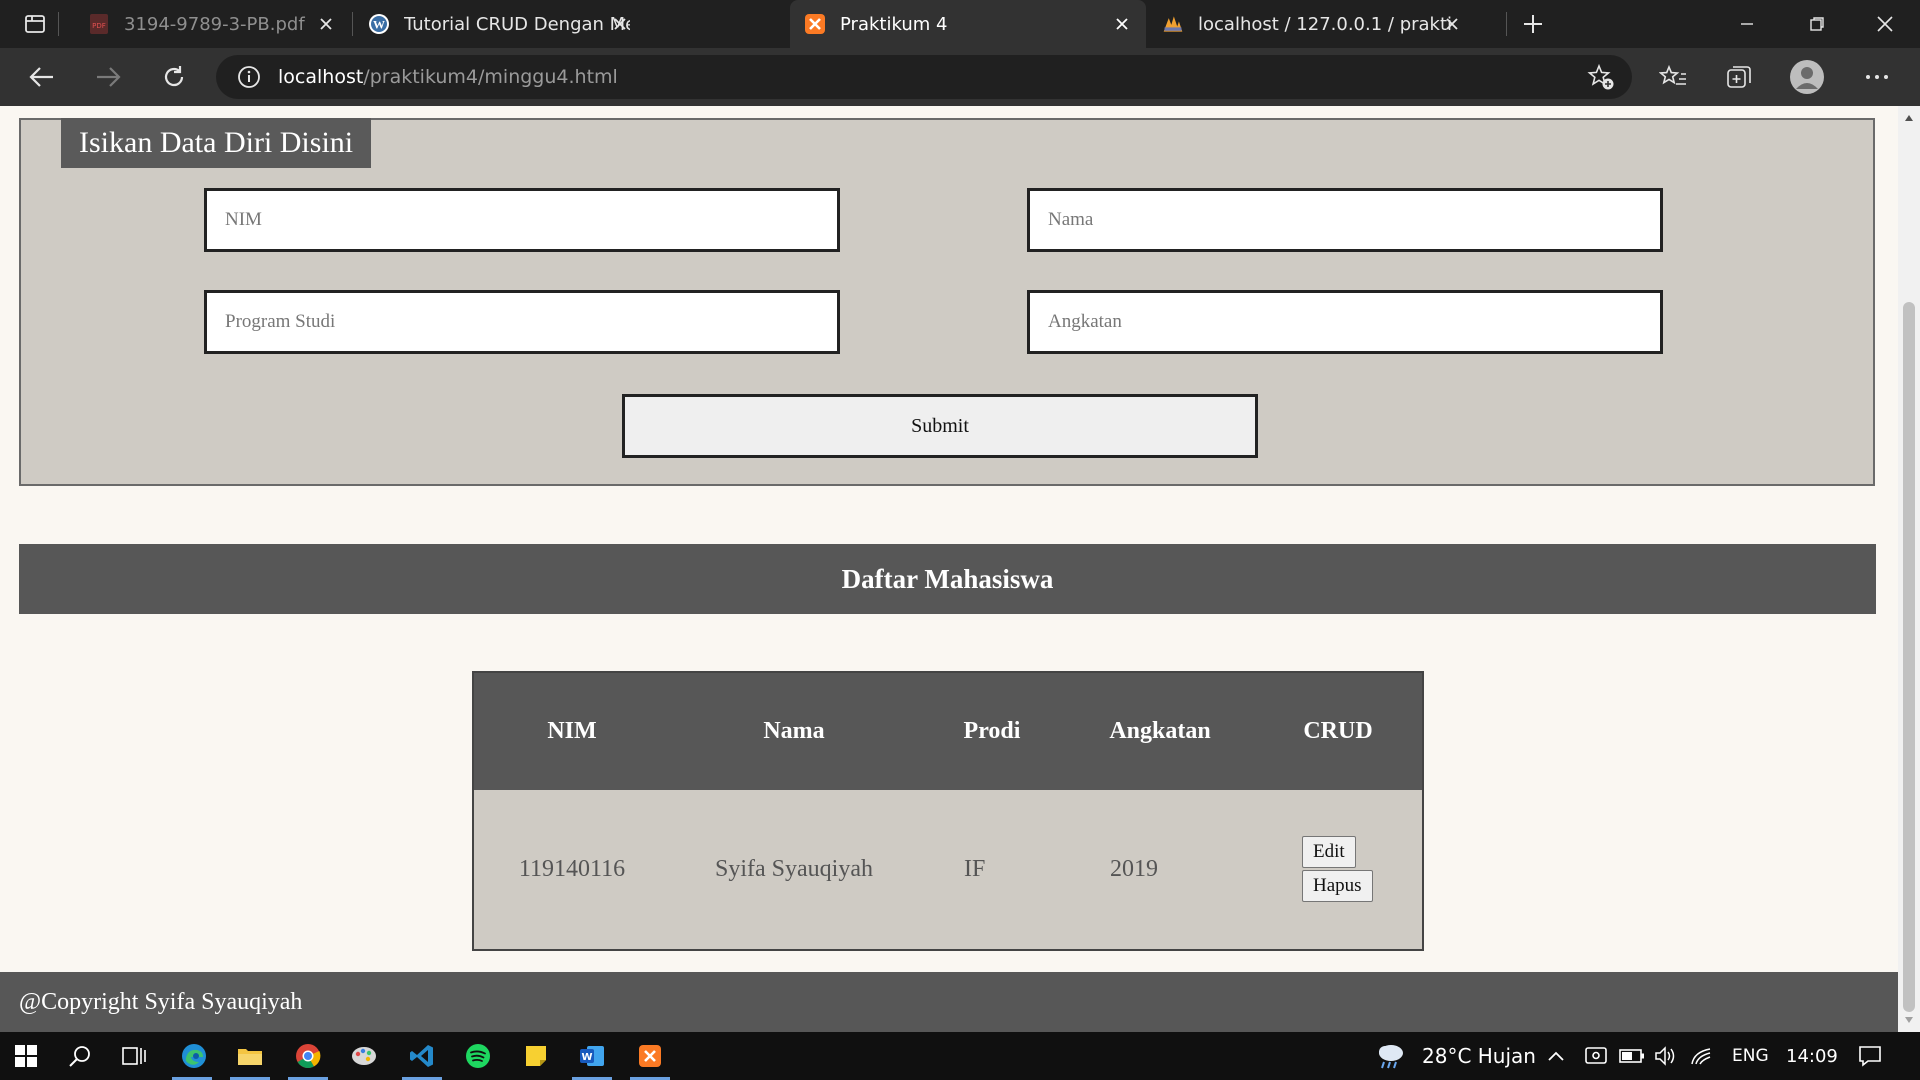  I want to click on address-bar: localhost/praktikum4/minggu4.html, so click(924, 77).